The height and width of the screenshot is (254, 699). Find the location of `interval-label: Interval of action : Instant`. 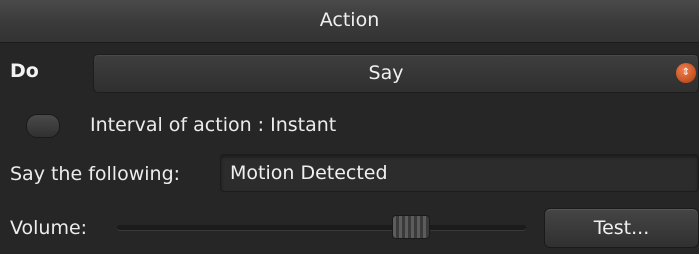

interval-label: Interval of action : Instant is located at coordinates (213, 125).